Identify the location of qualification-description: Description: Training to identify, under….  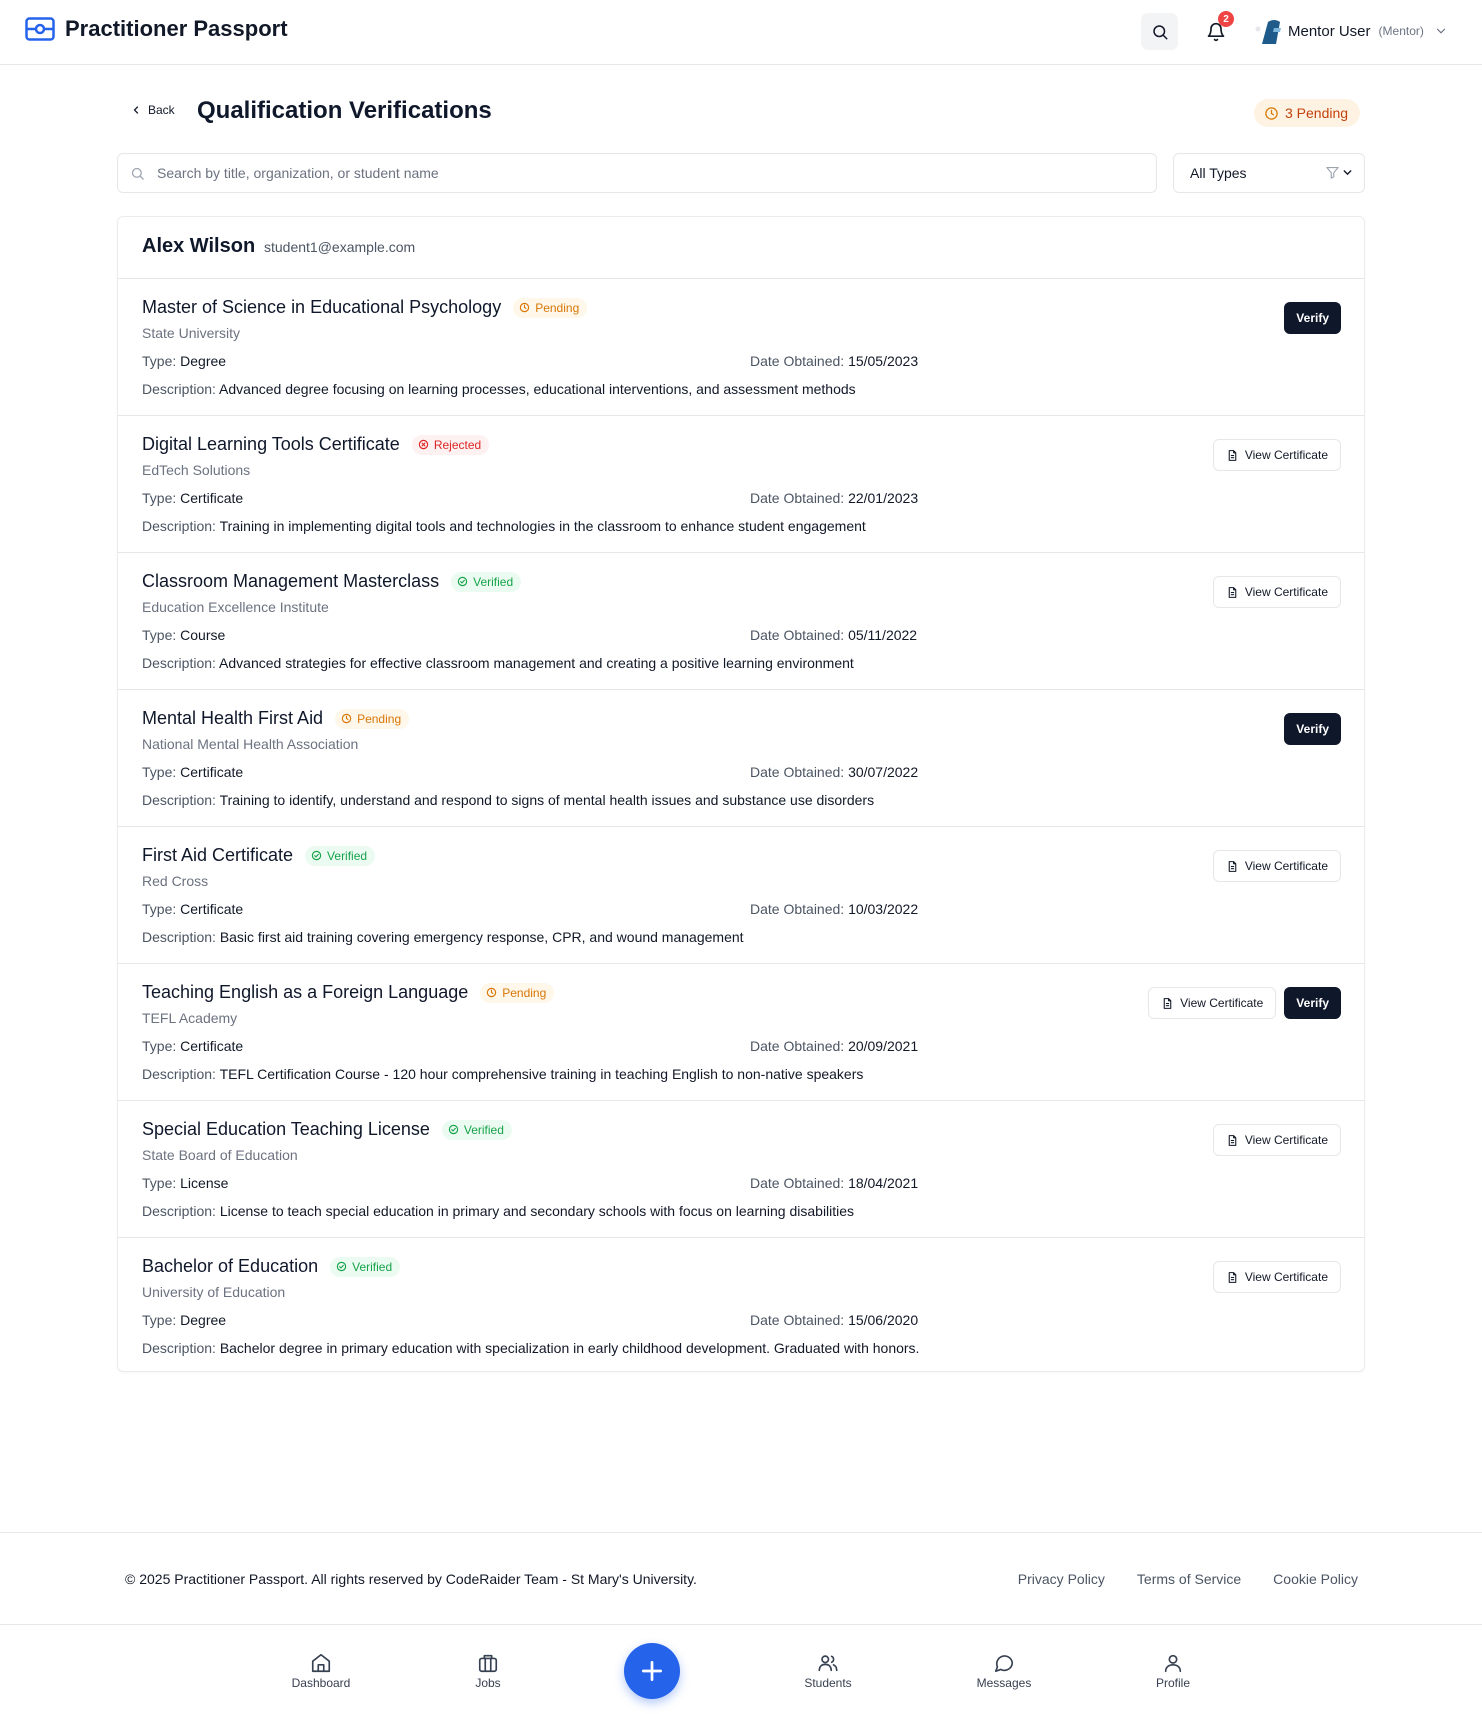
(508, 800).